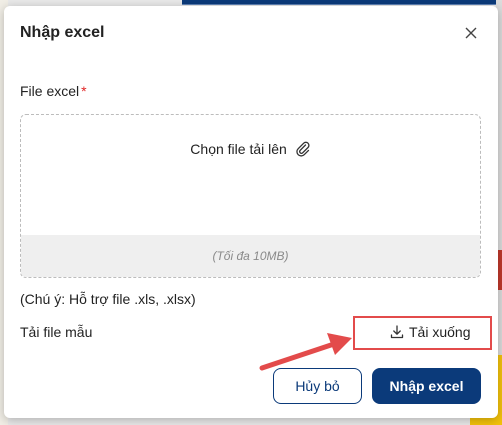  Describe the element at coordinates (84, 91) in the screenshot. I see `required-mark: *` at that location.